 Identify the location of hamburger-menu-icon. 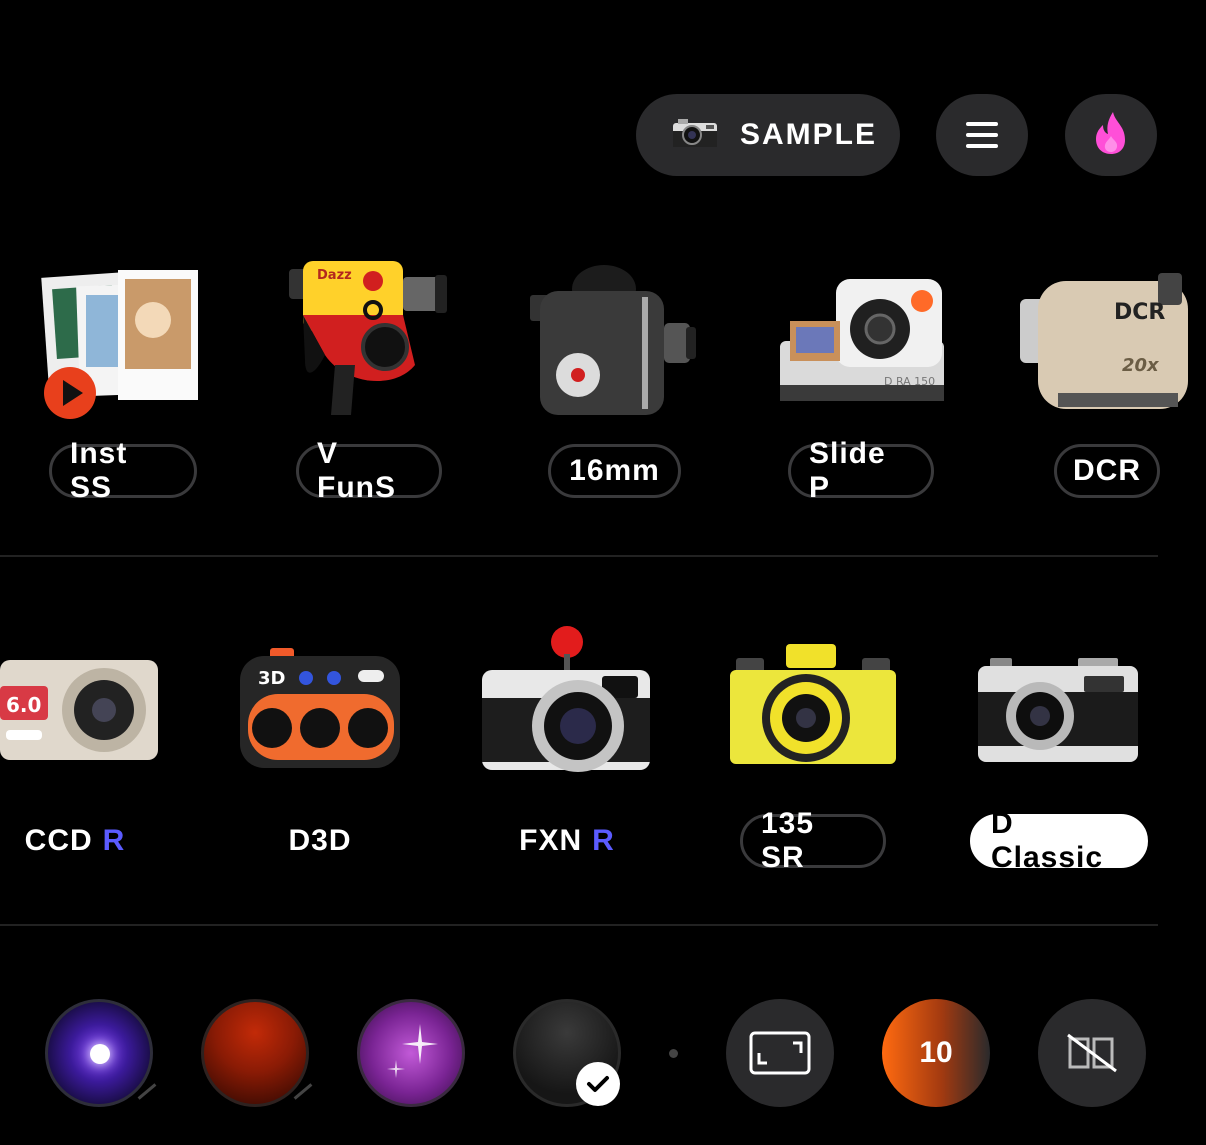
(982, 135).